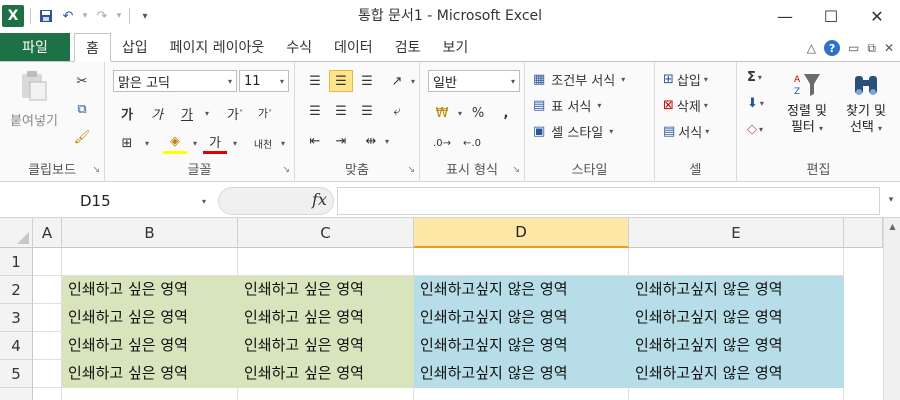 This screenshot has height=400, width=900. What do you see at coordinates (135, 47) in the screenshot?
I see `tab-insert: 삽입` at bounding box center [135, 47].